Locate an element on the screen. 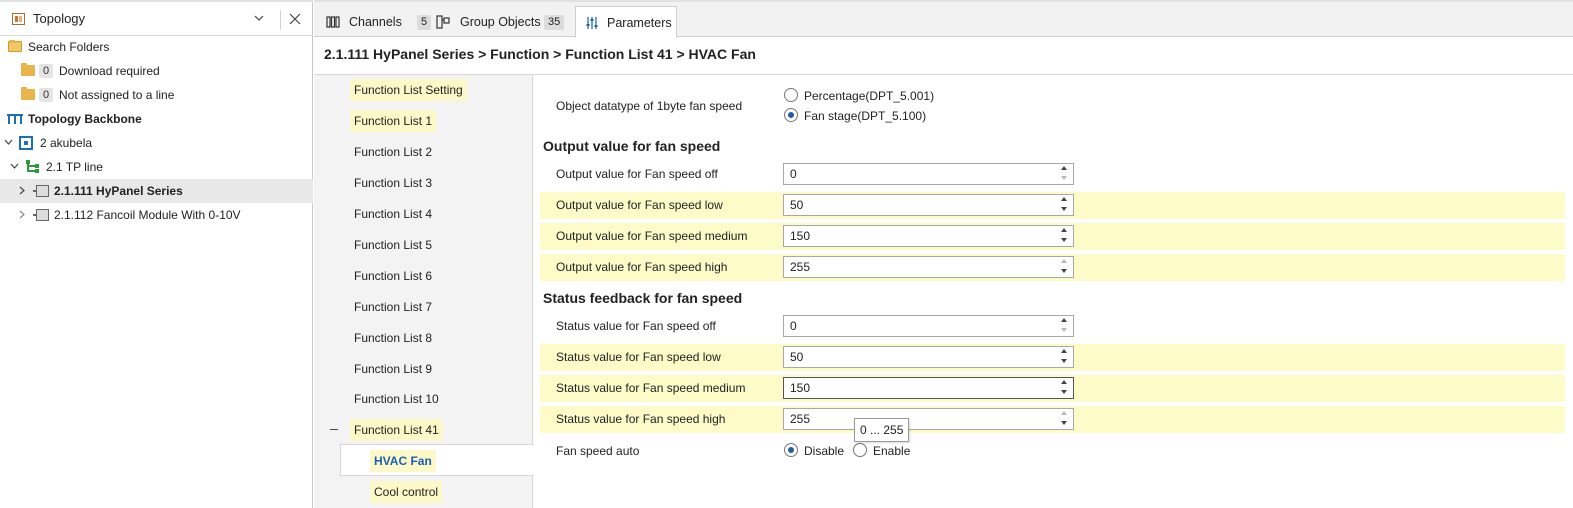 This screenshot has height=508, width=1573. tab-badge: 35 is located at coordinates (554, 22).